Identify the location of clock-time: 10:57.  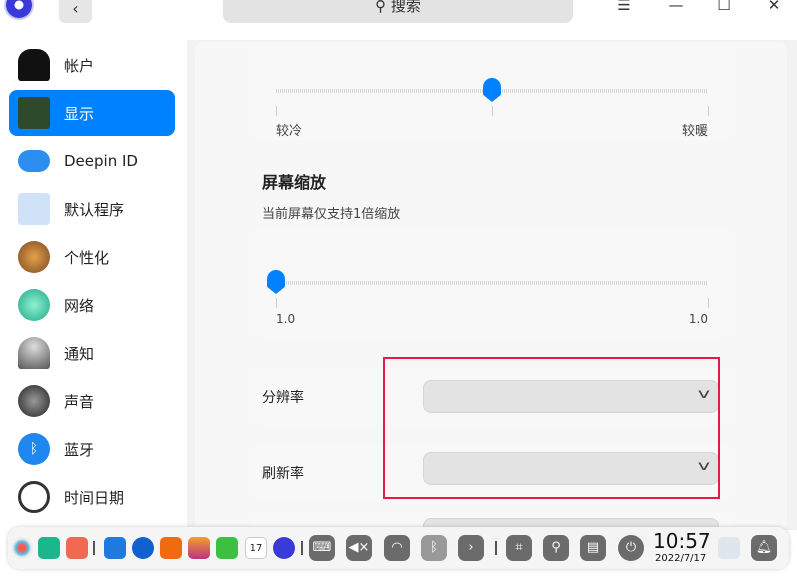
(682, 541).